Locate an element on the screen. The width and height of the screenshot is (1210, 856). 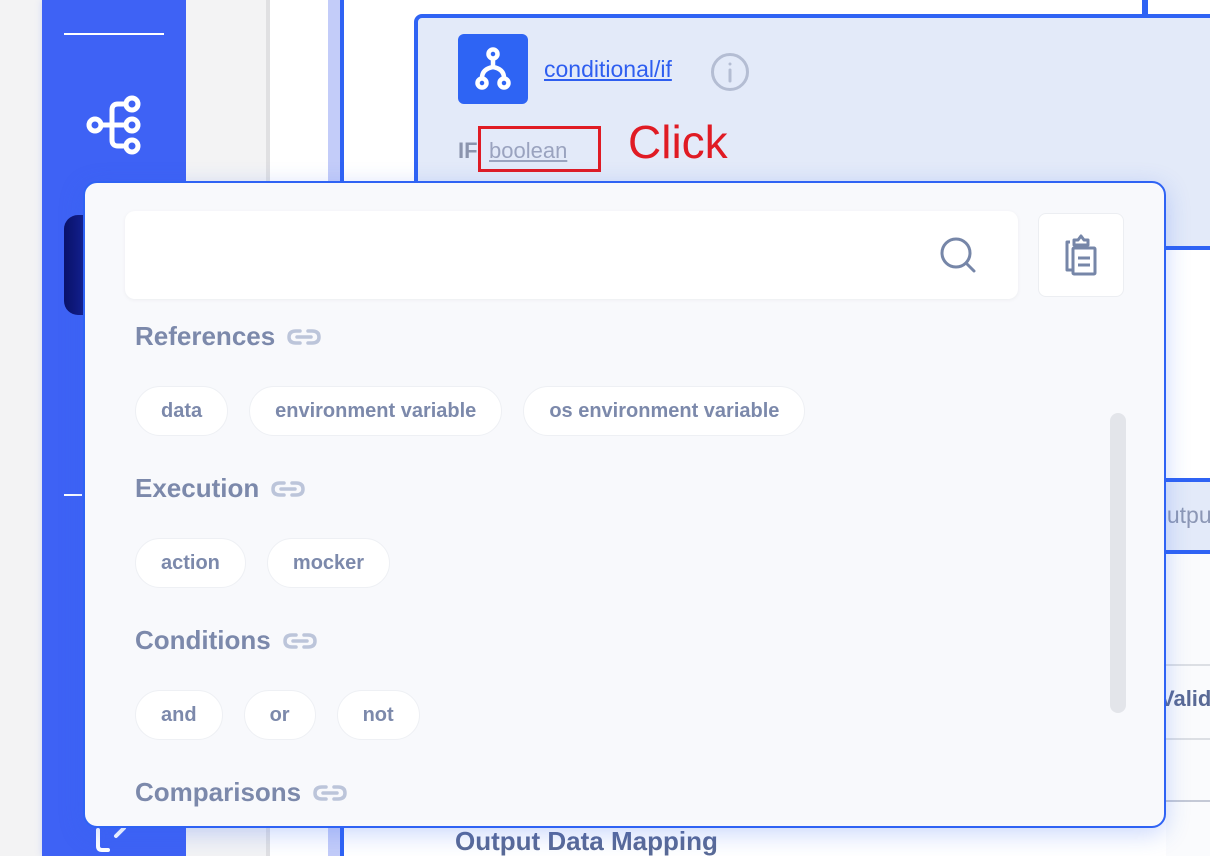
chip-environment-variable: environment variable is located at coordinates (376, 411).